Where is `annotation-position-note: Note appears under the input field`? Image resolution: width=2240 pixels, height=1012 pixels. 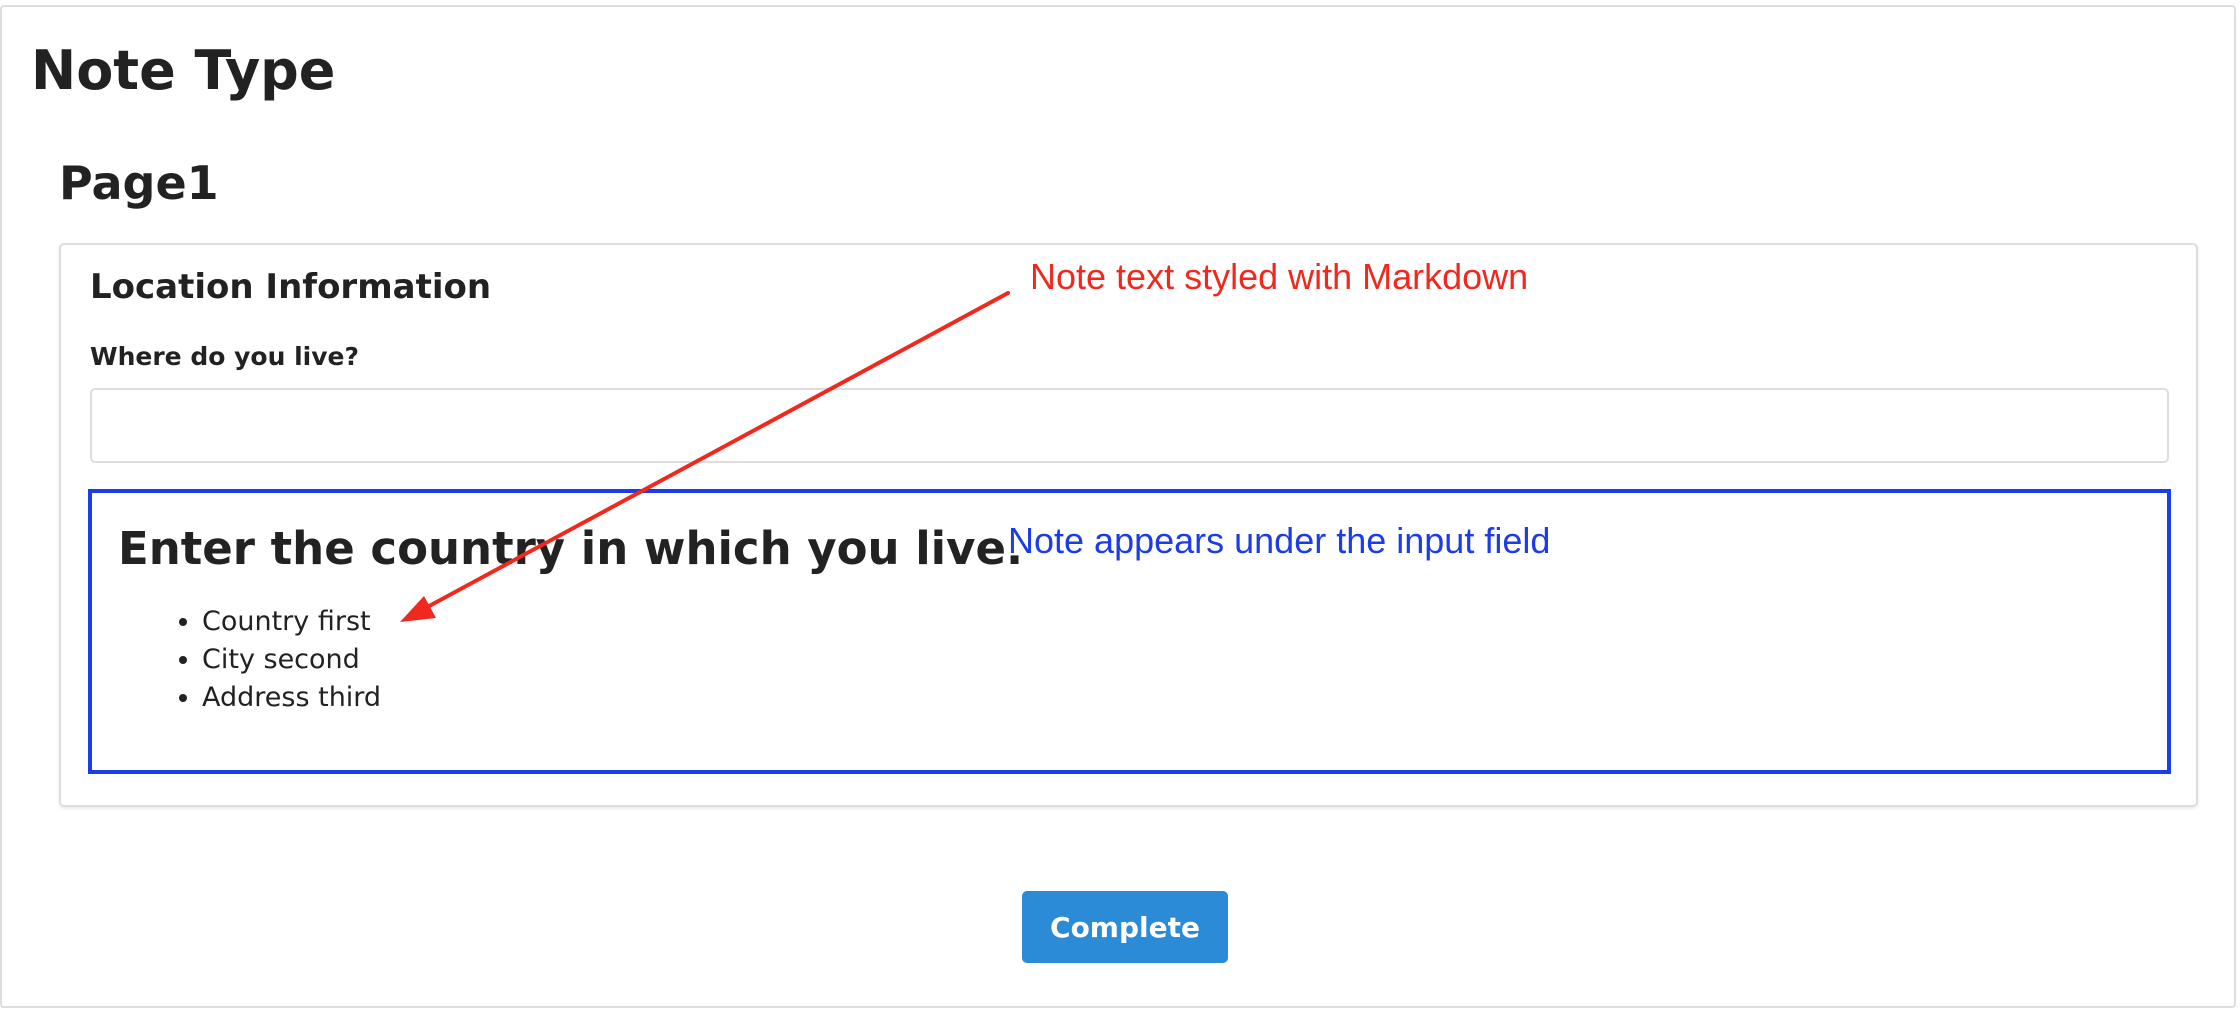 annotation-position-note: Note appears under the input field is located at coordinates (1279, 540).